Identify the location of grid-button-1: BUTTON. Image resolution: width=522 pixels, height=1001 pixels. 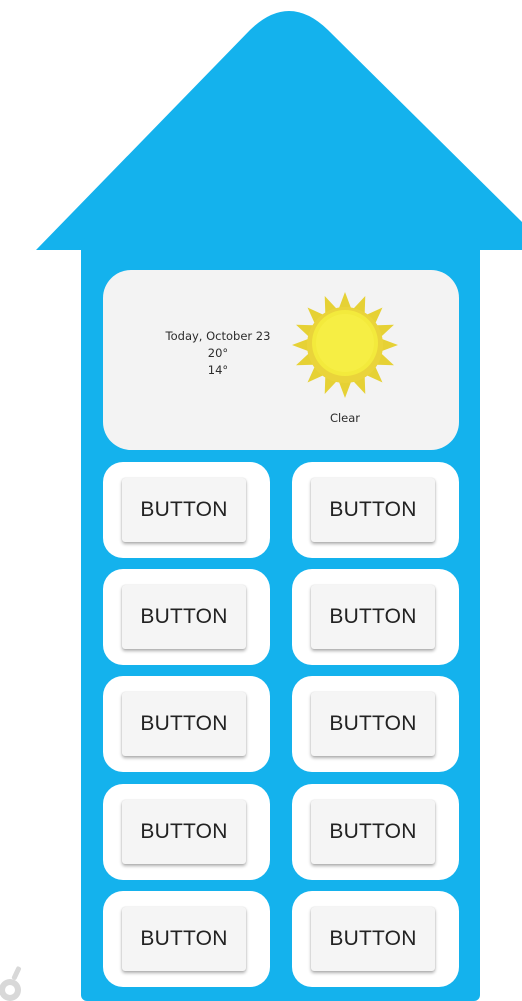
(184, 510).